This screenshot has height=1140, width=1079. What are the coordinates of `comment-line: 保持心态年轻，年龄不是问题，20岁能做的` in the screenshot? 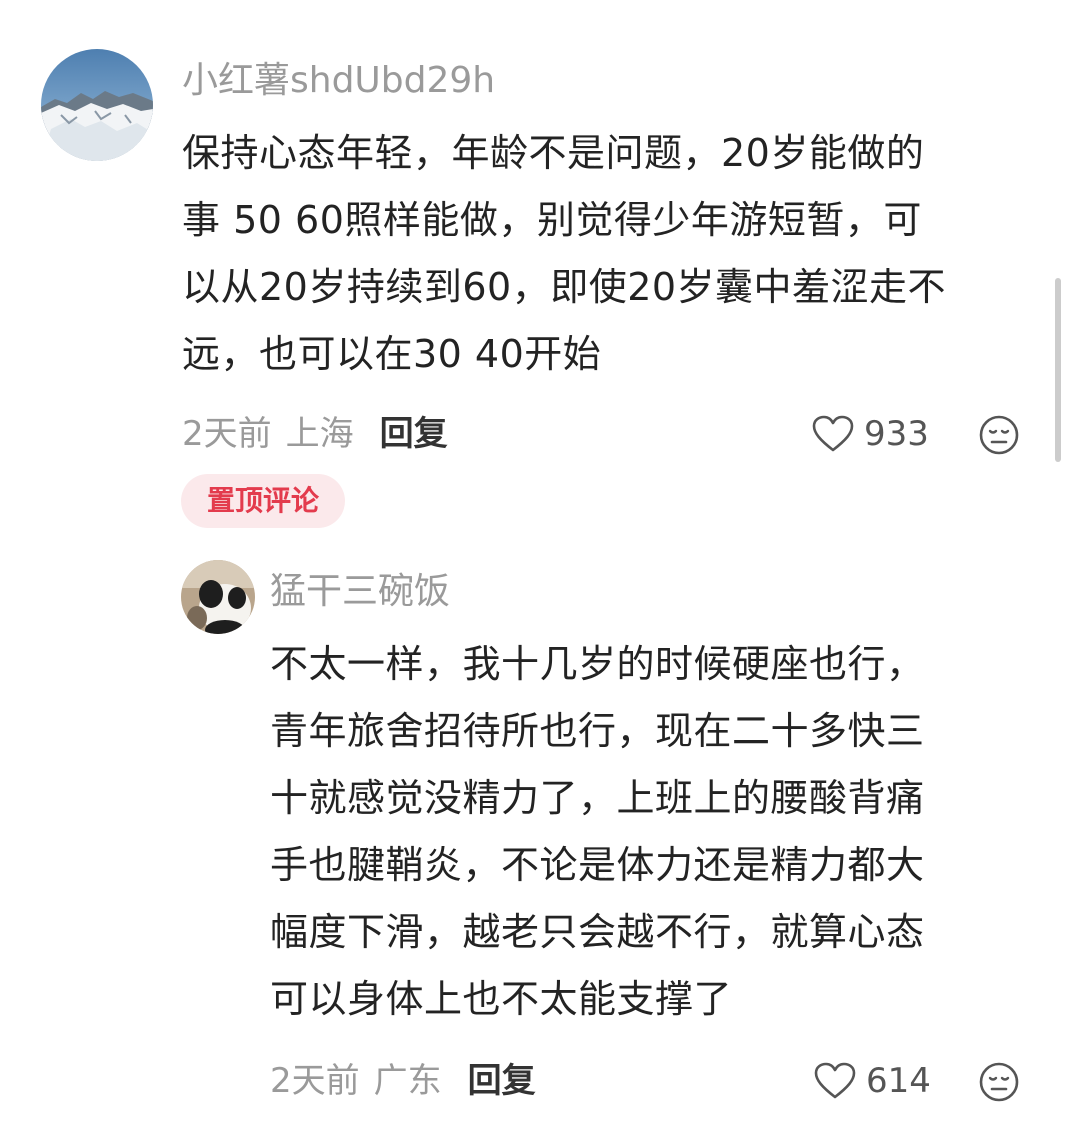 It's located at (553, 153).